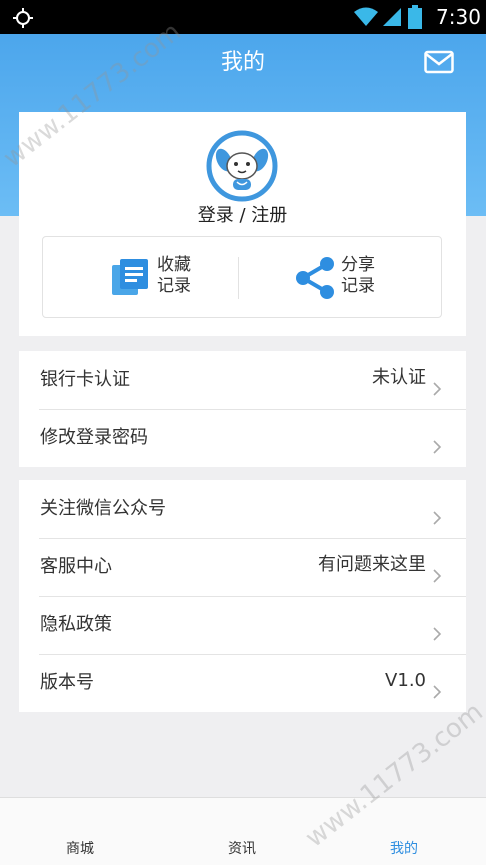 This screenshot has height=865, width=486. What do you see at coordinates (392, 17) in the screenshot?
I see `signal-icon` at bounding box center [392, 17].